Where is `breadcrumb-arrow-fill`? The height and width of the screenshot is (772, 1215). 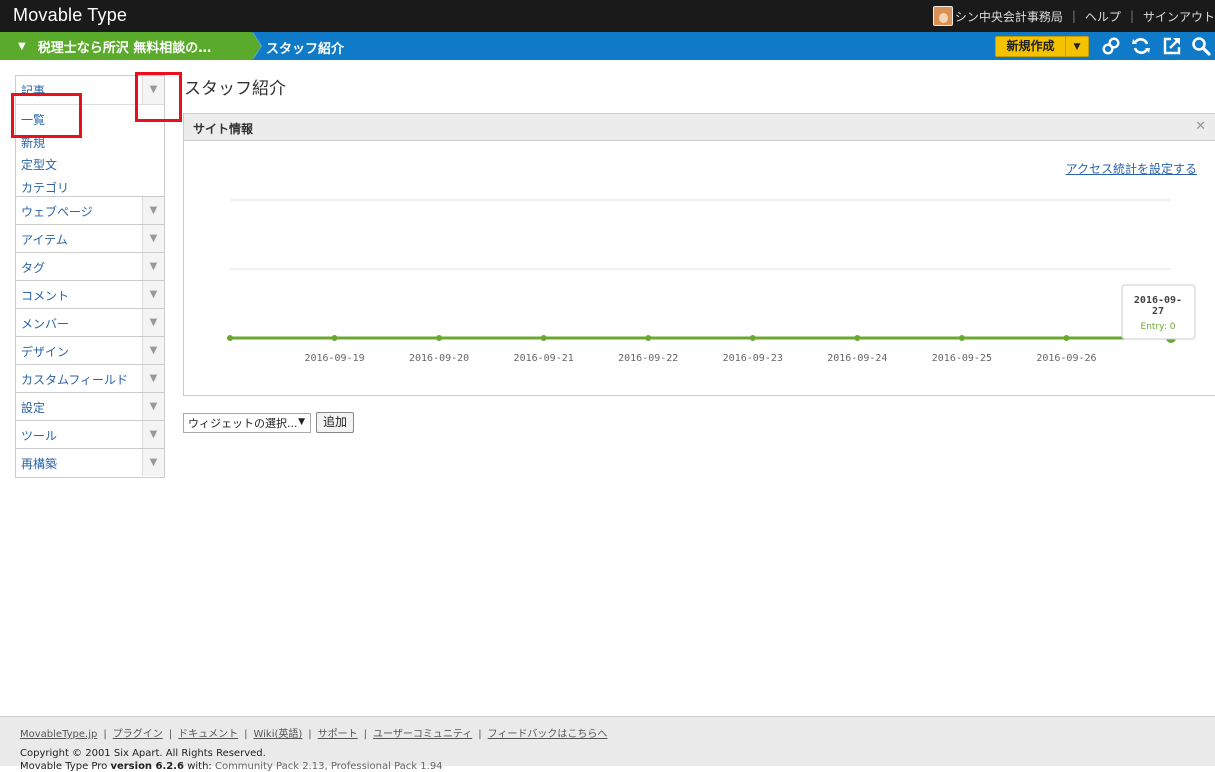 breadcrumb-arrow-fill is located at coordinates (256, 46).